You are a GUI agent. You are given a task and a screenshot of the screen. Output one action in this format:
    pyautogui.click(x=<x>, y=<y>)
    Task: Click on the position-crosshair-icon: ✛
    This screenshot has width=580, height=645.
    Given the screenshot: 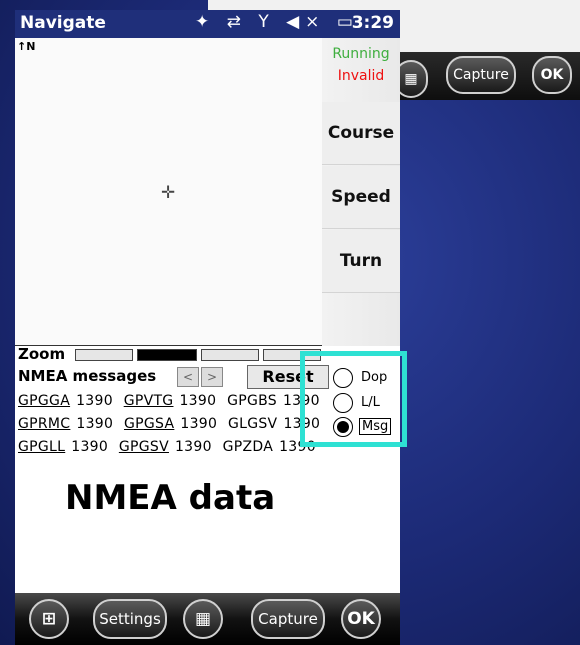 What is the action you would take?
    pyautogui.click(x=168, y=193)
    